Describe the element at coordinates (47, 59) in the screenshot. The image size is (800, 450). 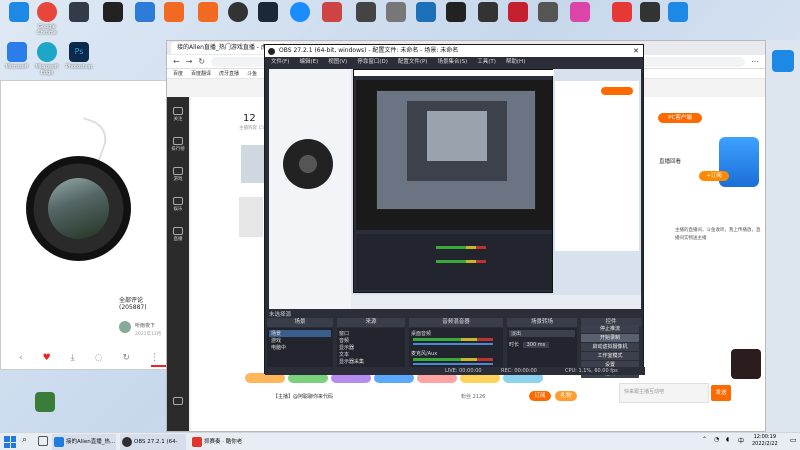
I see `desktop-icon-edge: Microsoft Edge` at that location.